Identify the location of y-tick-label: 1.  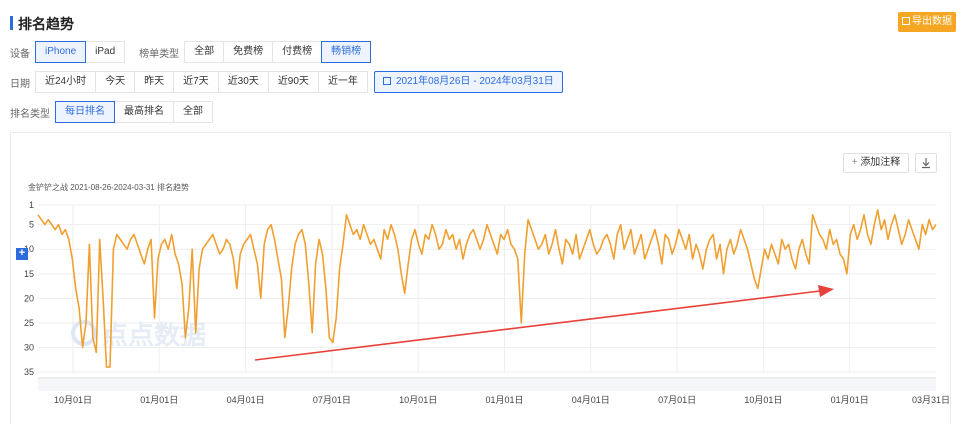
(31, 205).